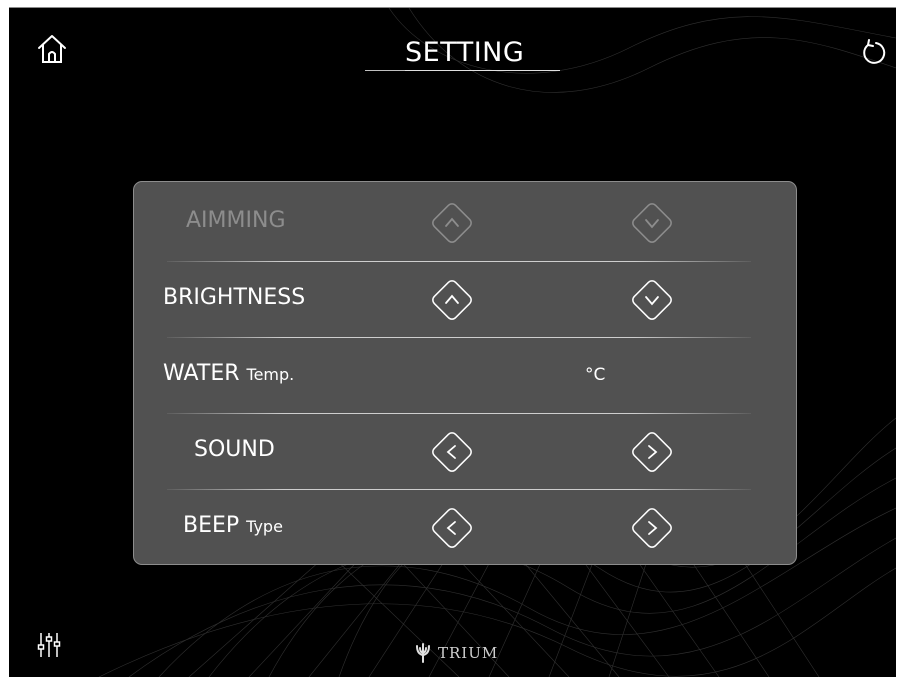  Describe the element at coordinates (874, 52) in the screenshot. I see `refresh-icon` at that location.